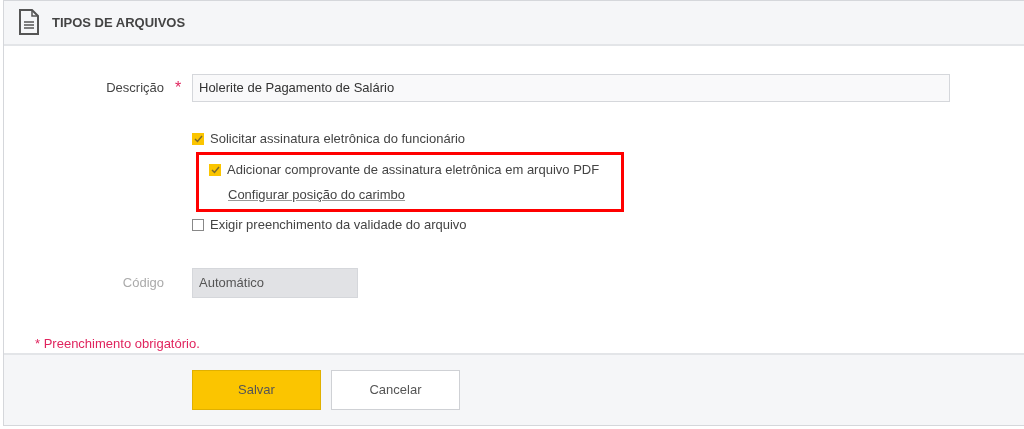 The height and width of the screenshot is (429, 1024). What do you see at coordinates (338, 225) in the screenshot?
I see `checkbox-label: Exigir preenchimento da validade do arquivo` at bounding box center [338, 225].